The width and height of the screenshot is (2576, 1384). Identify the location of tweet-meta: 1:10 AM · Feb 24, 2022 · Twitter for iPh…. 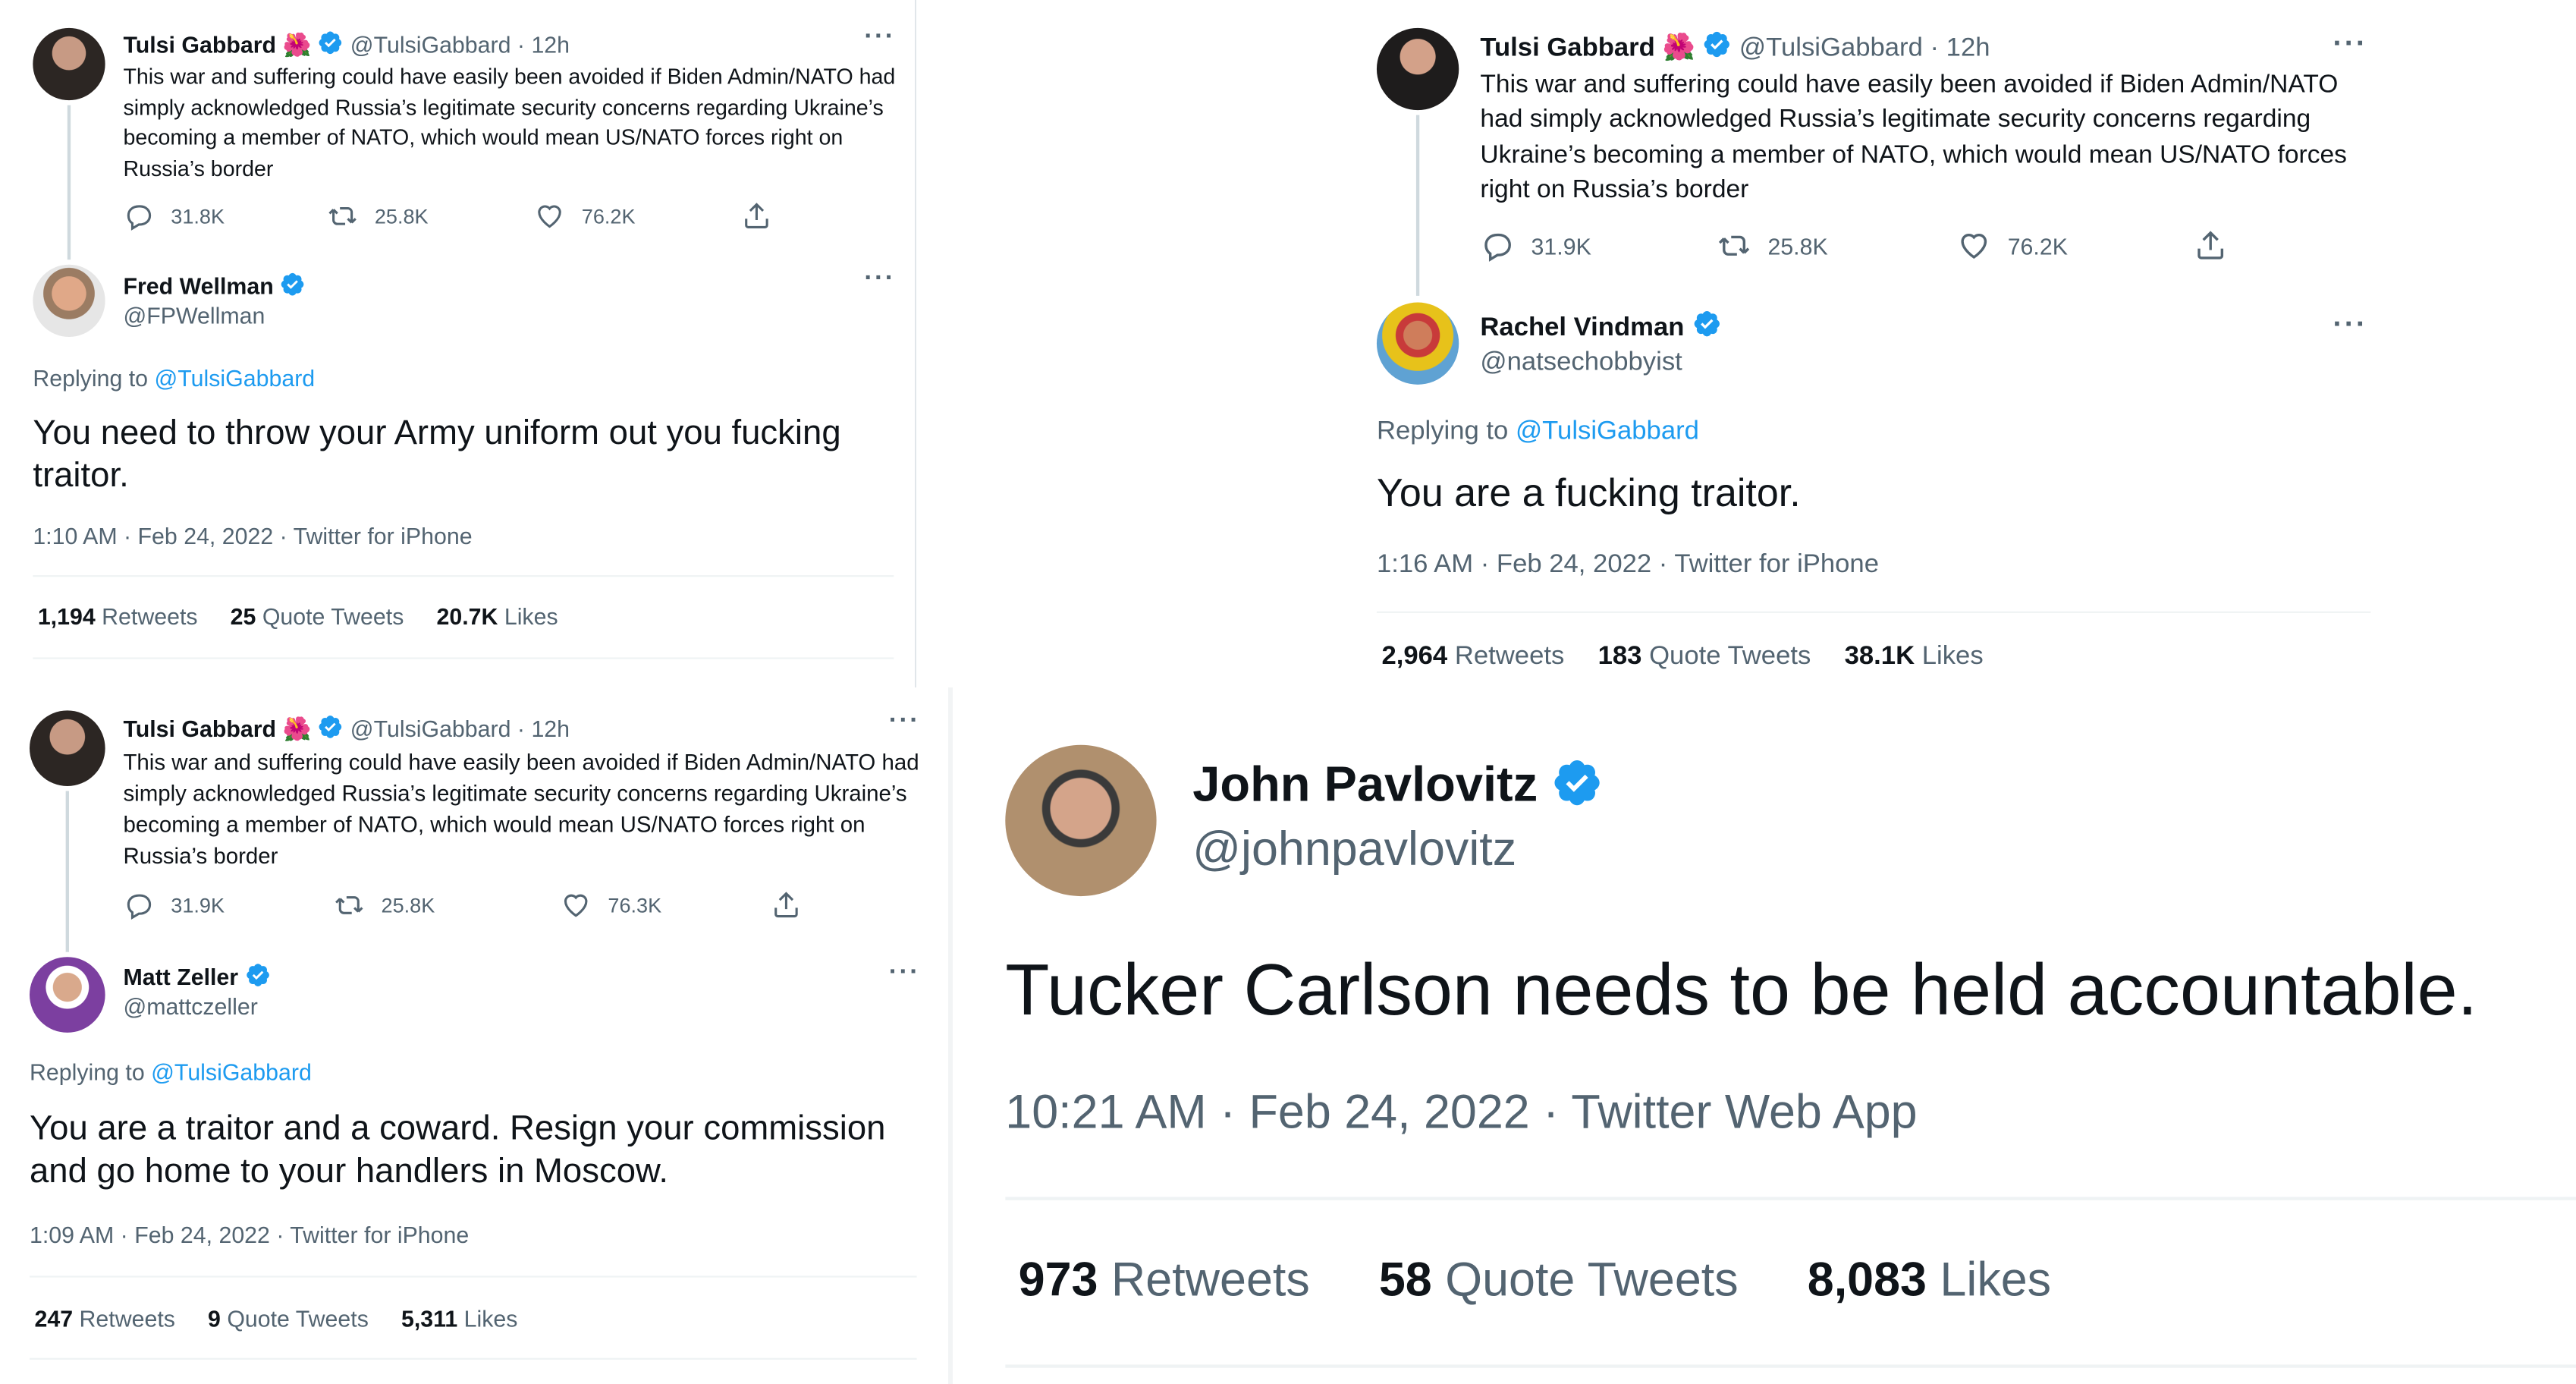
(252, 536).